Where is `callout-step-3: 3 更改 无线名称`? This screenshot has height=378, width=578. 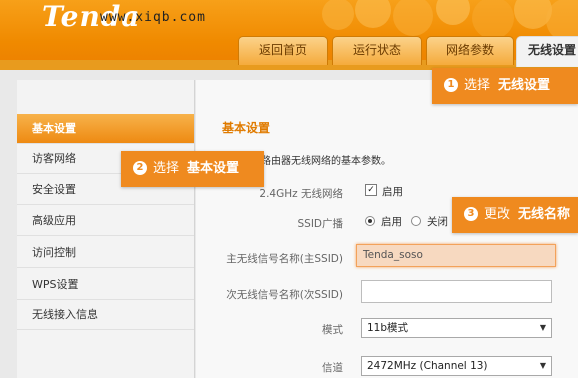 callout-step-3: 3 更改 无线名称 is located at coordinates (515, 215).